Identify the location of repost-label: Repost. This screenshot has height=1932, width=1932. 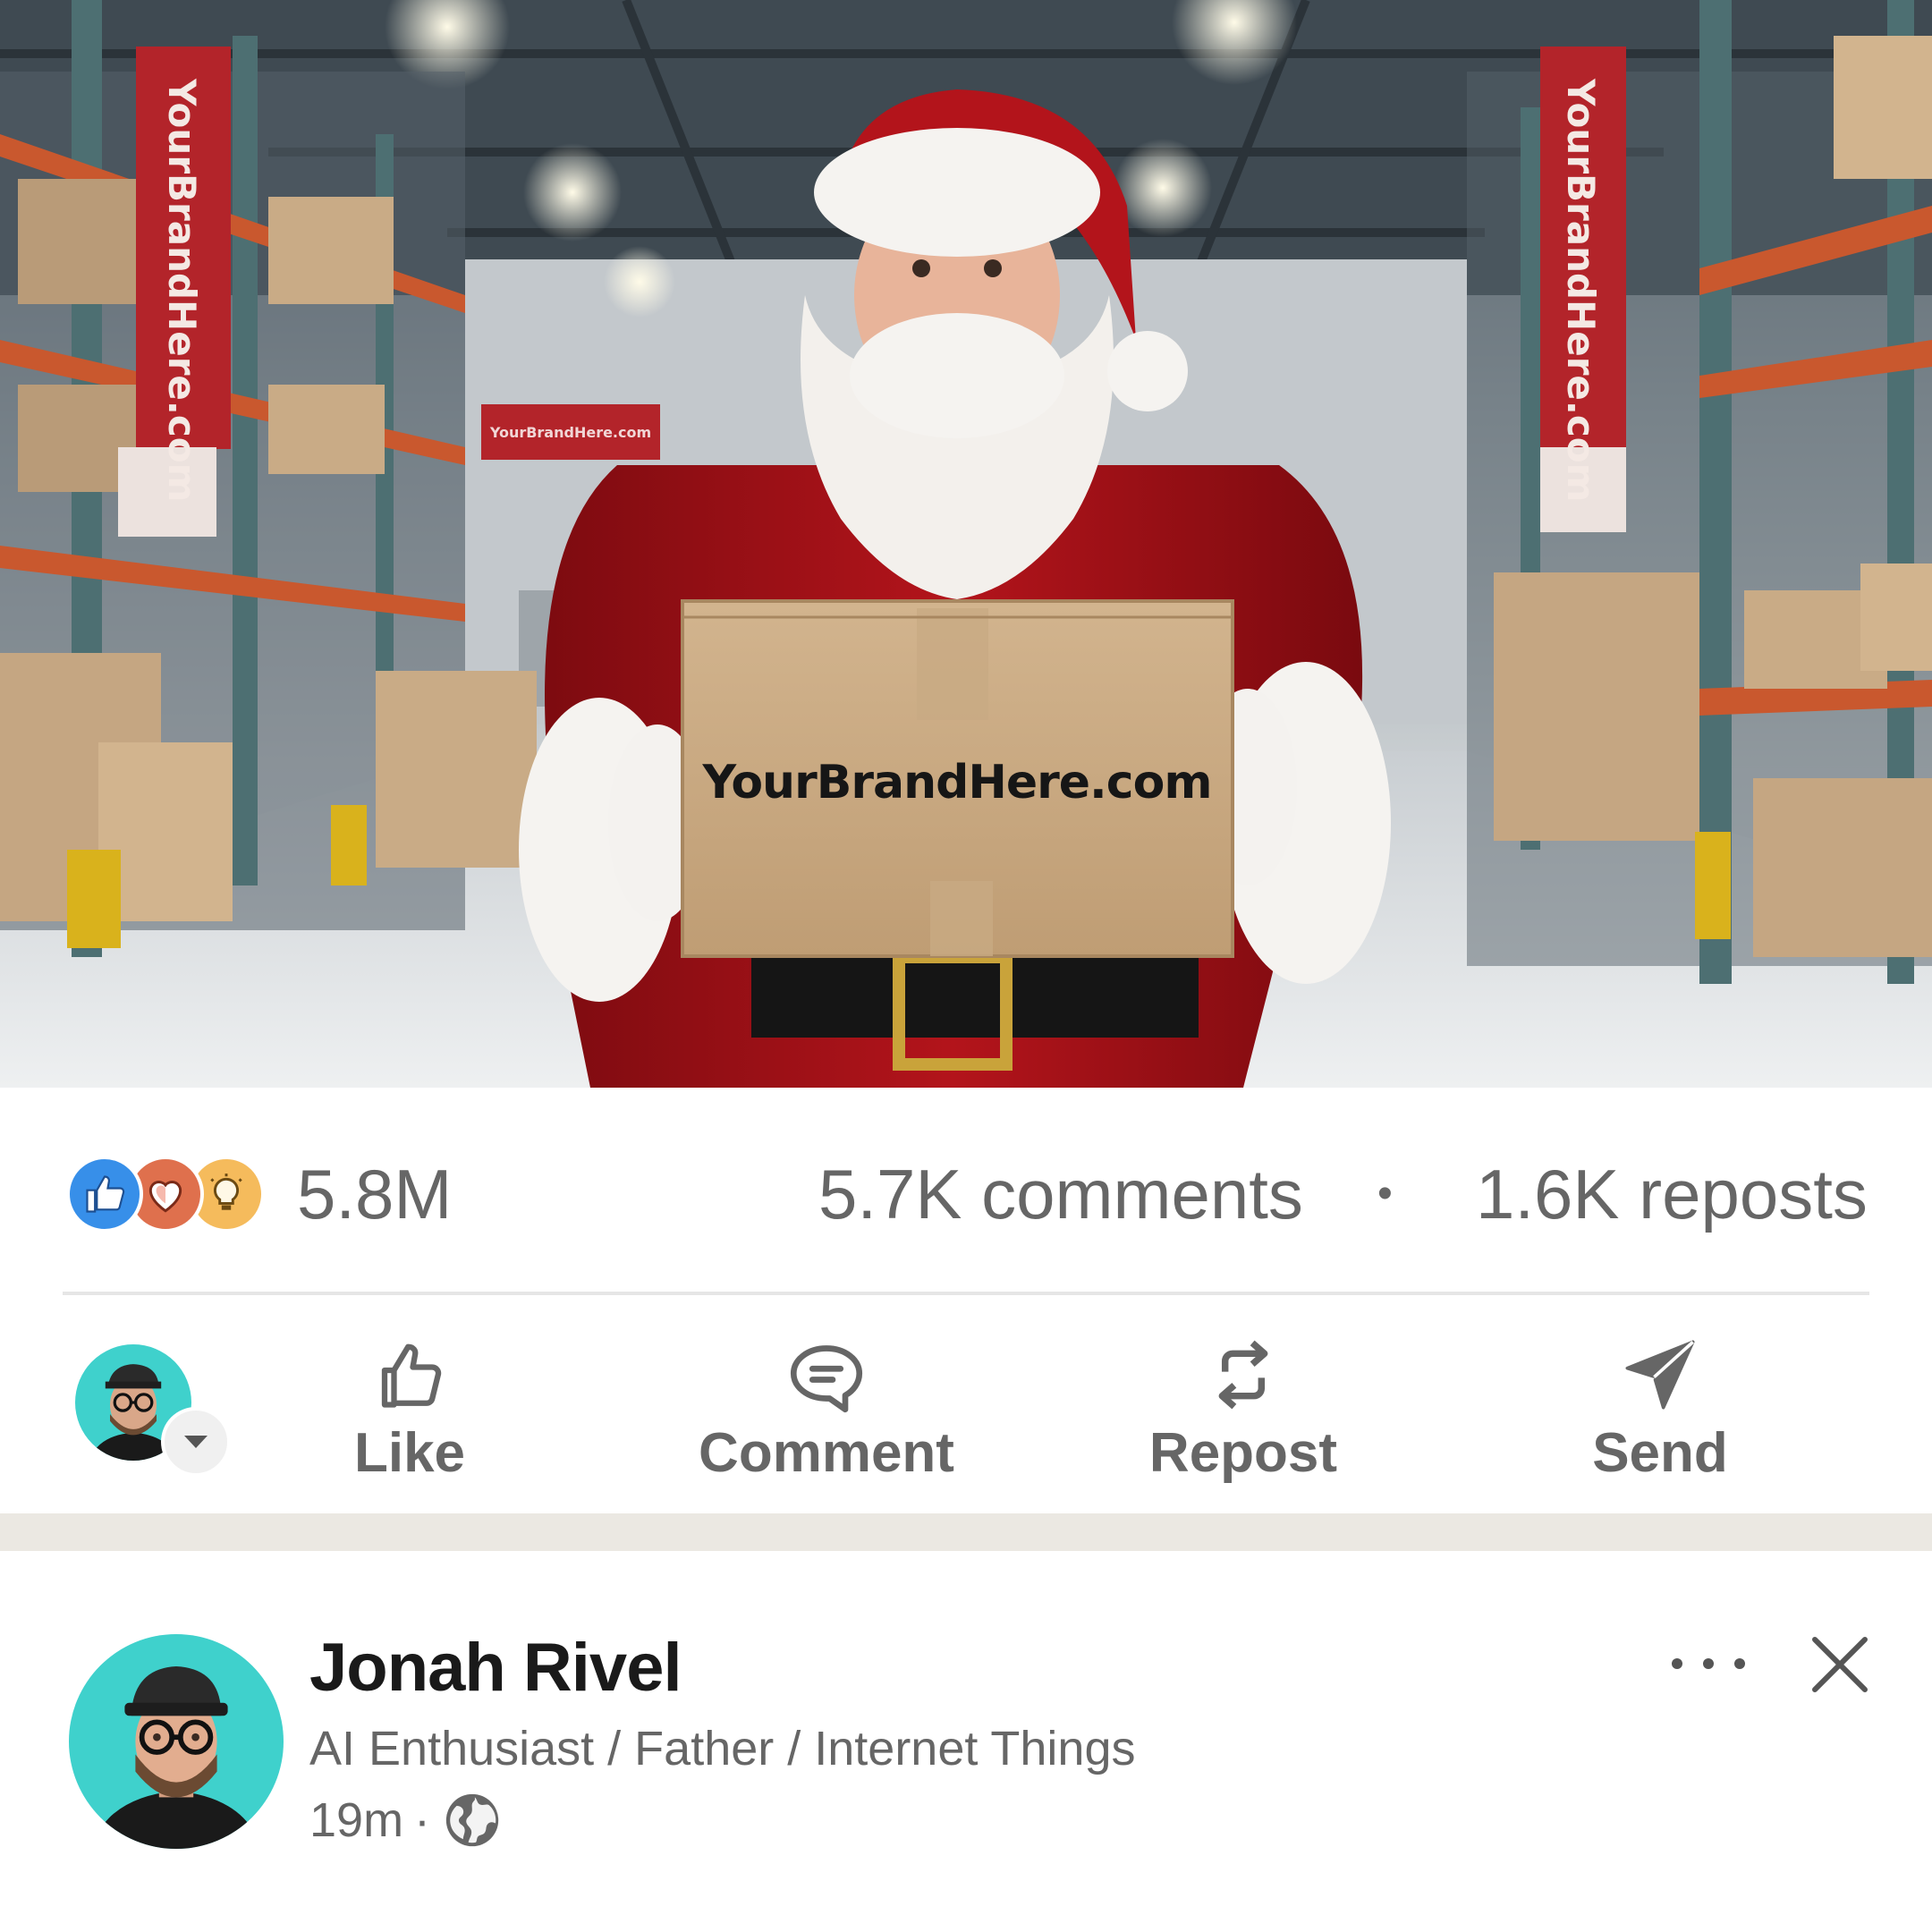
(1243, 1453).